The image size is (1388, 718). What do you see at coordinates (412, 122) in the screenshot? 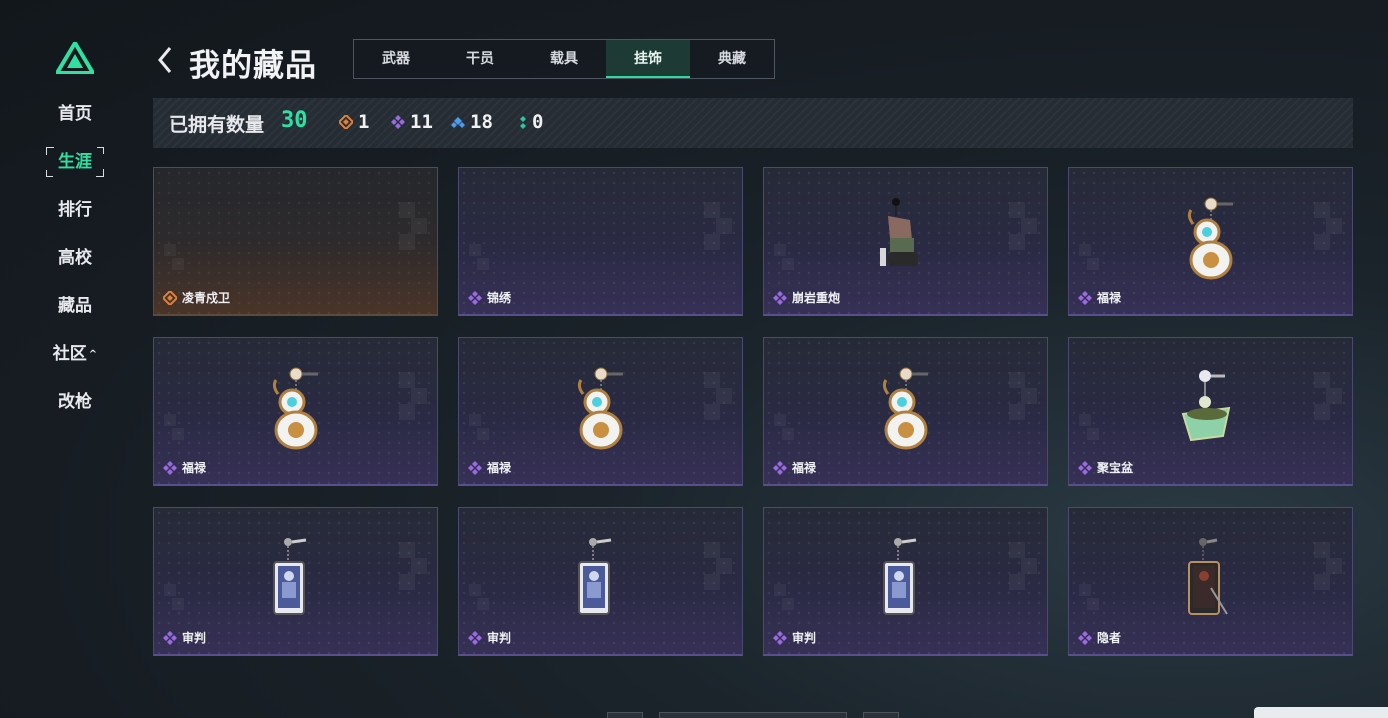
I see `rarity-purple-count: 11` at bounding box center [412, 122].